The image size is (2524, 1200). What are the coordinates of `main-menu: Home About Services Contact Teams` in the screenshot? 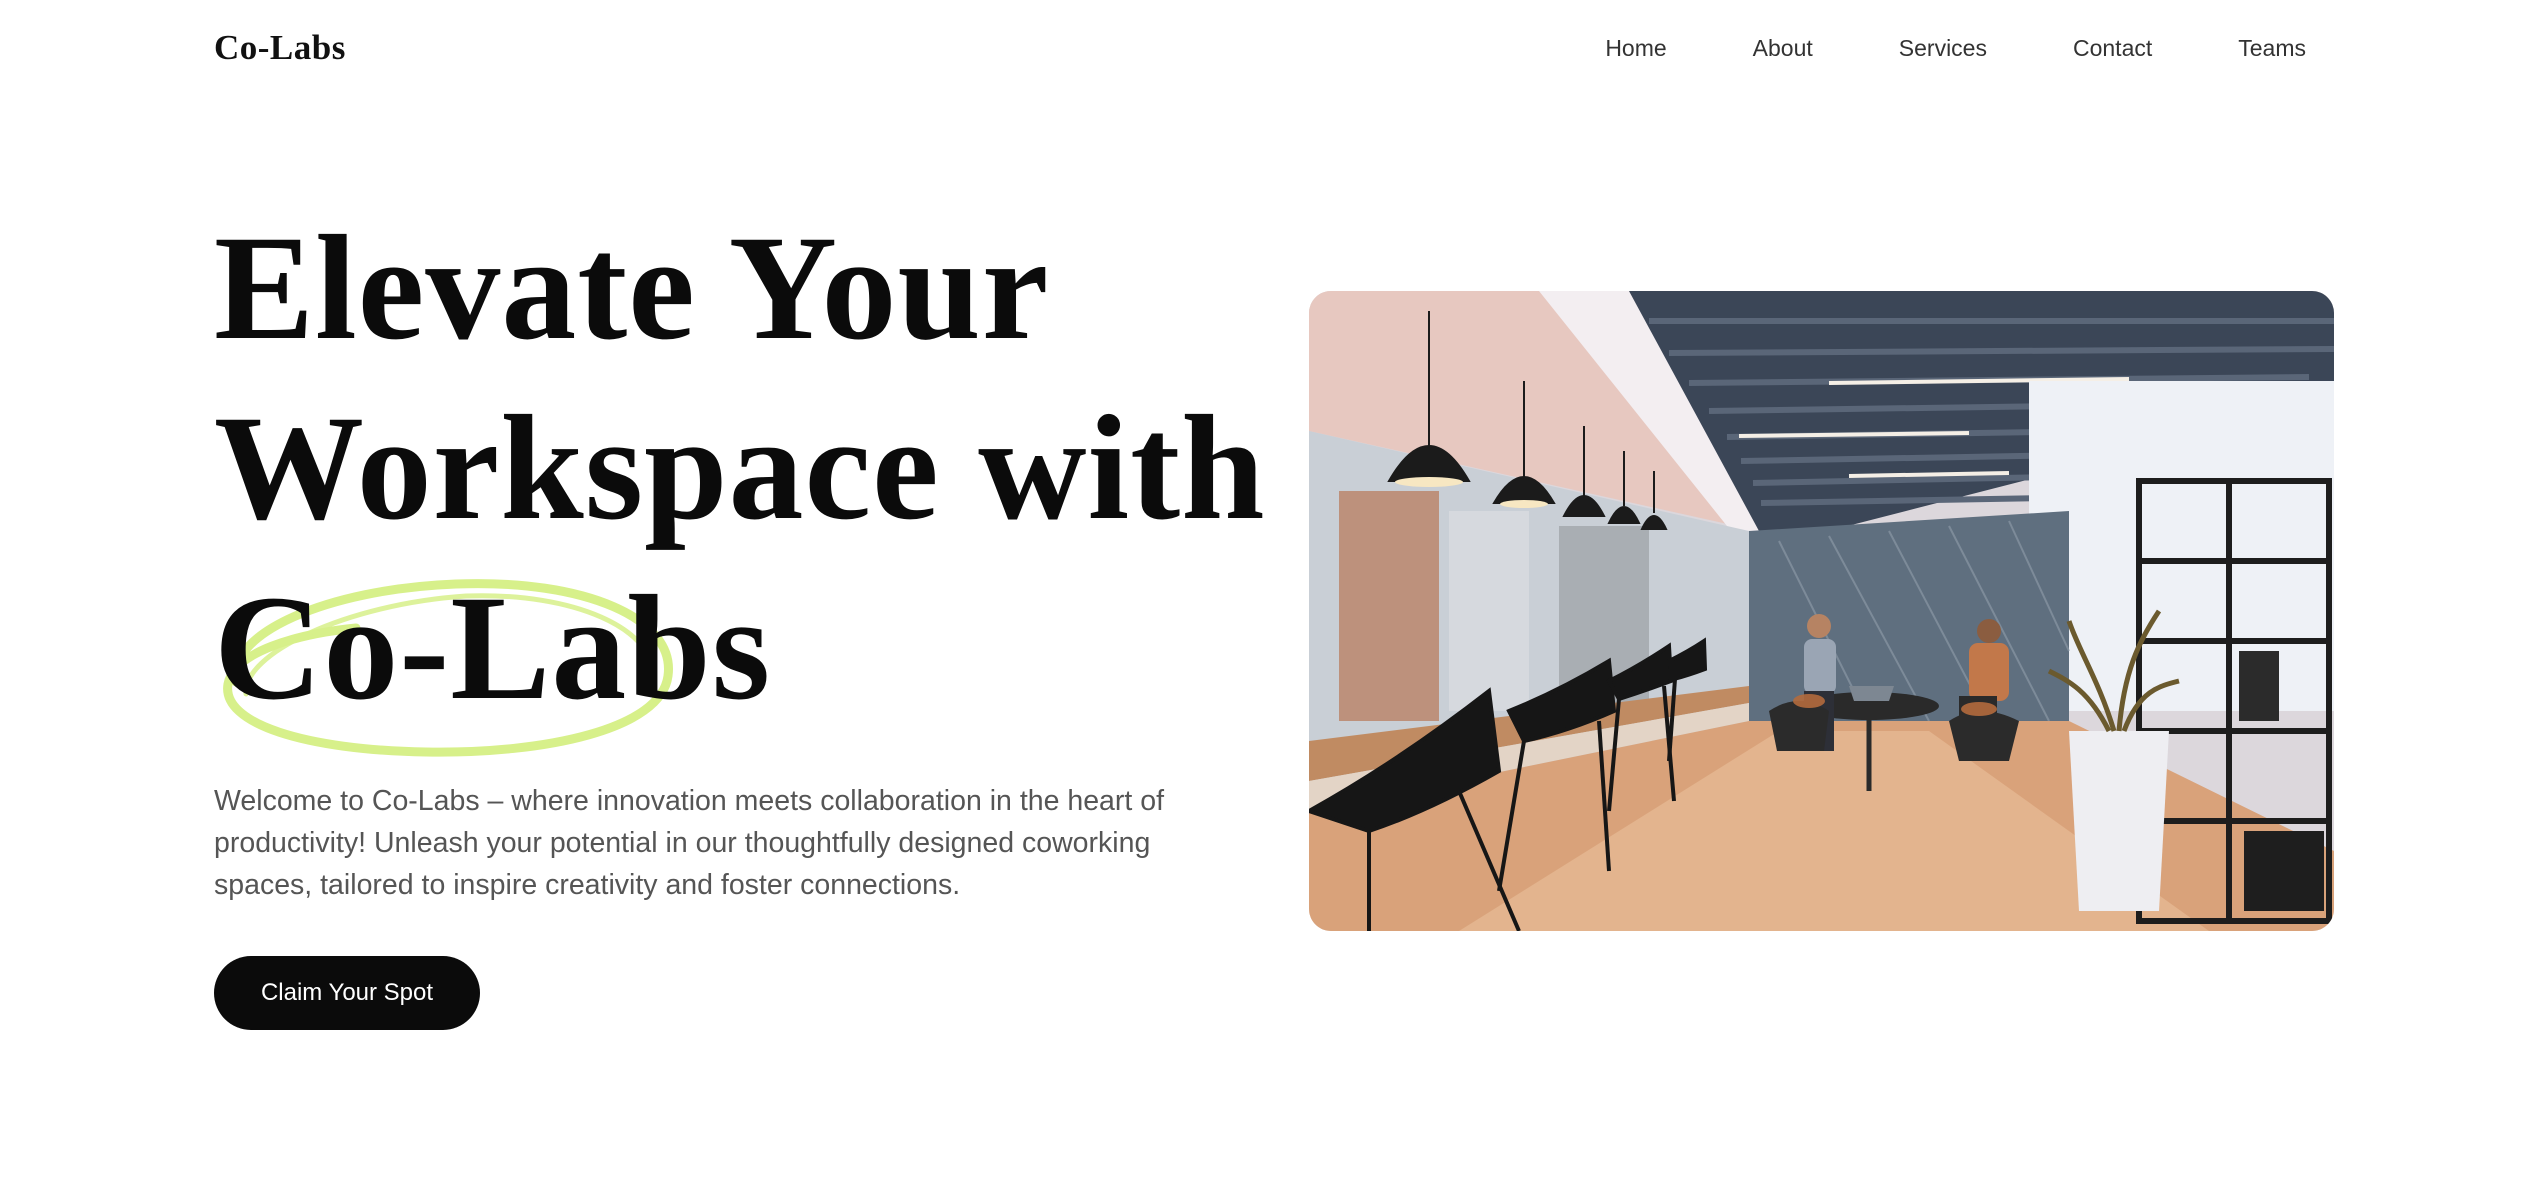 It's located at (1957, 48).